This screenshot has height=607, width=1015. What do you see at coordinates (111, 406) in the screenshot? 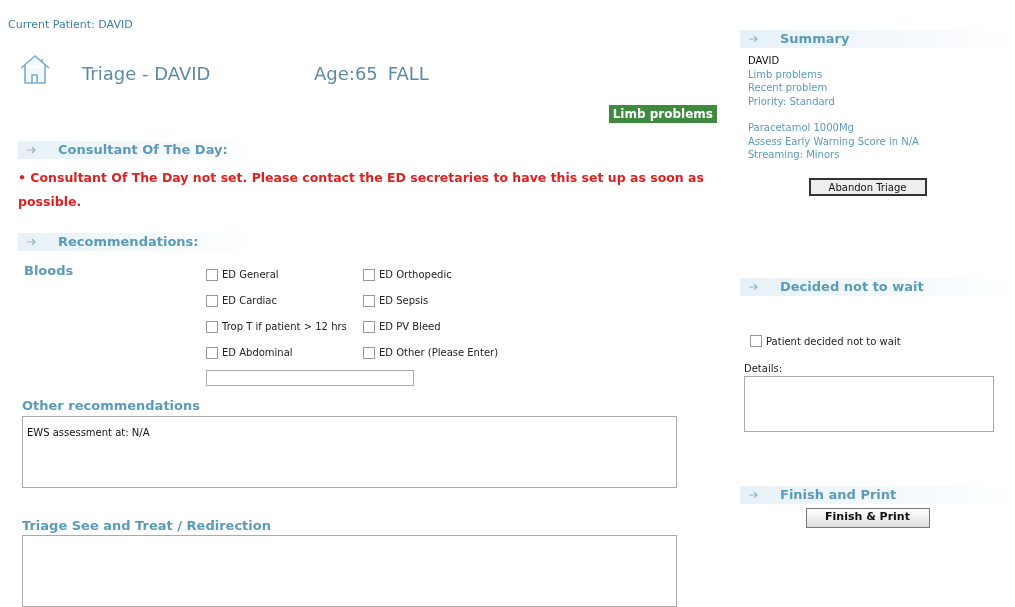
I see `field-label: Other recommendations` at bounding box center [111, 406].